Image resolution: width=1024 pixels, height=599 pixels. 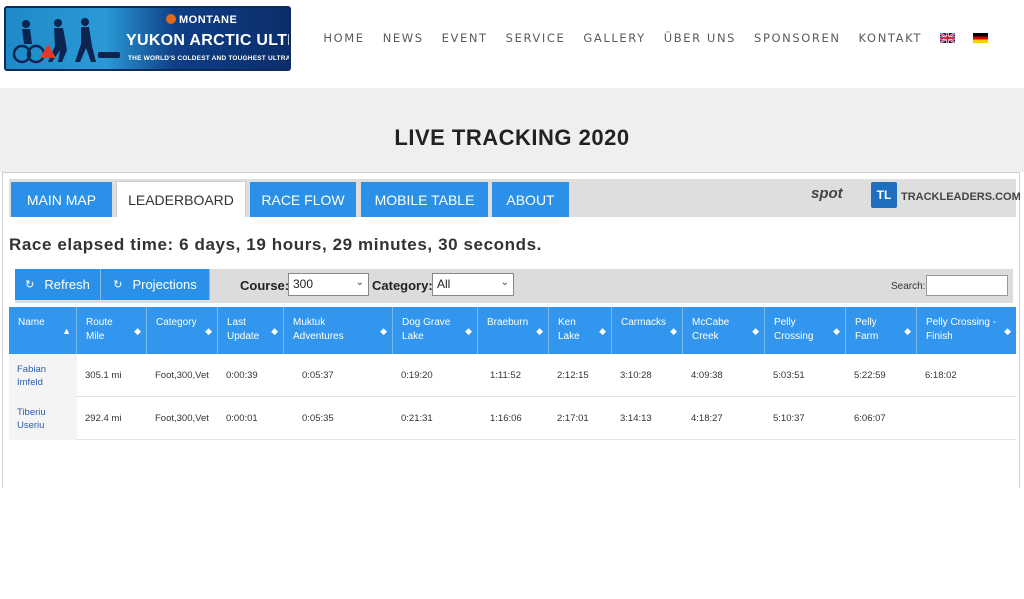 I want to click on tab-mobile-table: MOBILE TABLE, so click(x=424, y=199).